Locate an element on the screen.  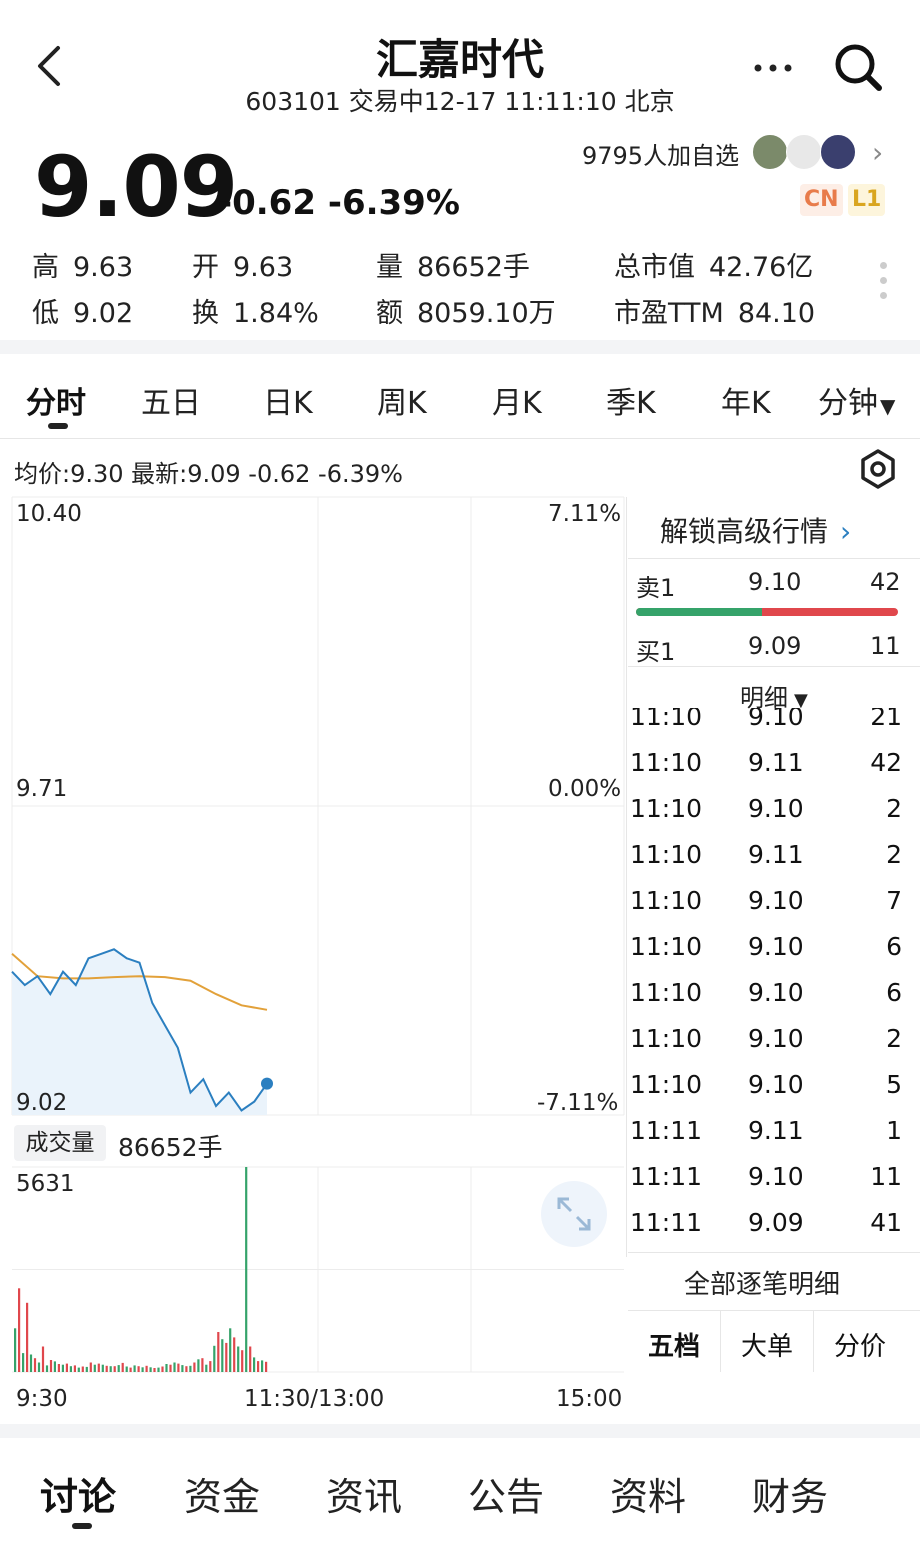
trade-tick-row: 11:10 9.10 5 is located at coordinates (767, 1087).